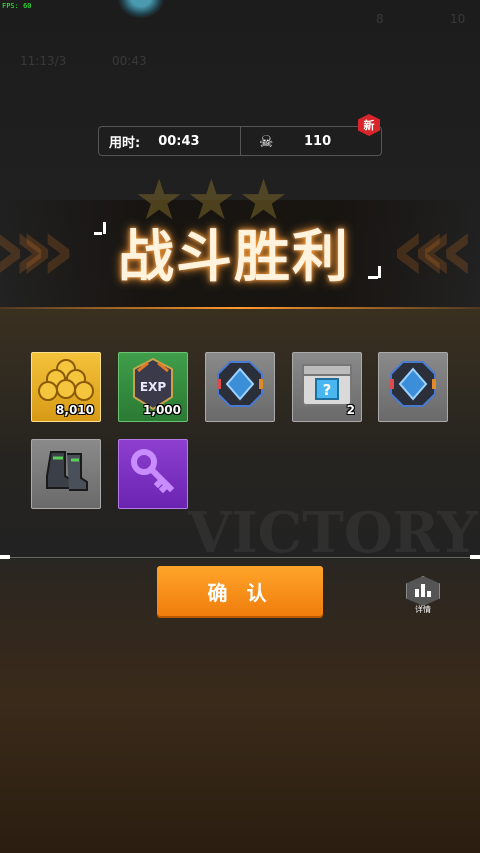  Describe the element at coordinates (125, 143) in the screenshot. I see `time-label: 用时:` at that location.